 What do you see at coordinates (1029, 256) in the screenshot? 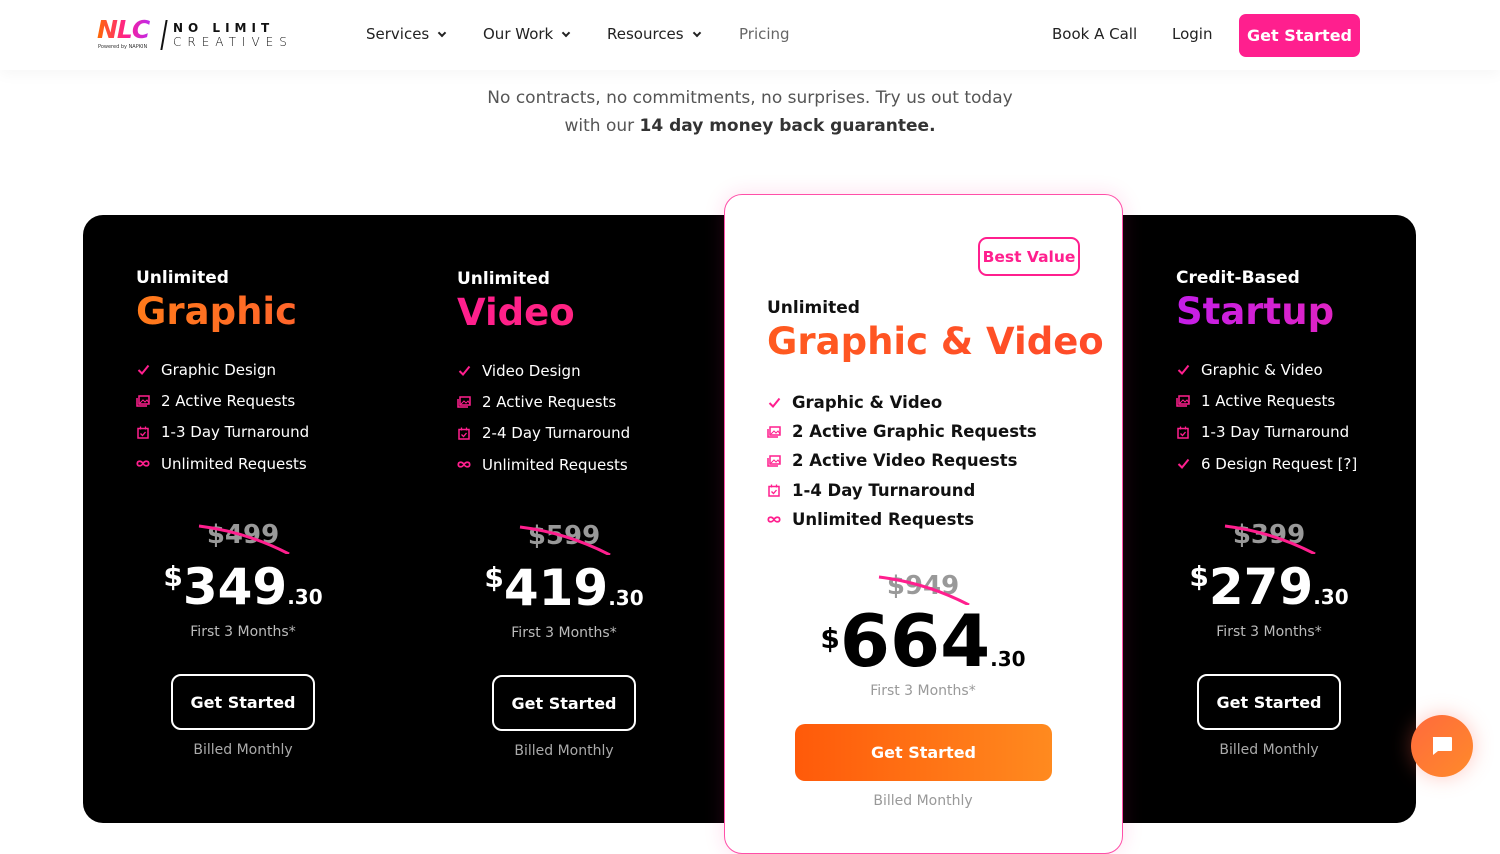
I see `best-value-badge: Best Value` at bounding box center [1029, 256].